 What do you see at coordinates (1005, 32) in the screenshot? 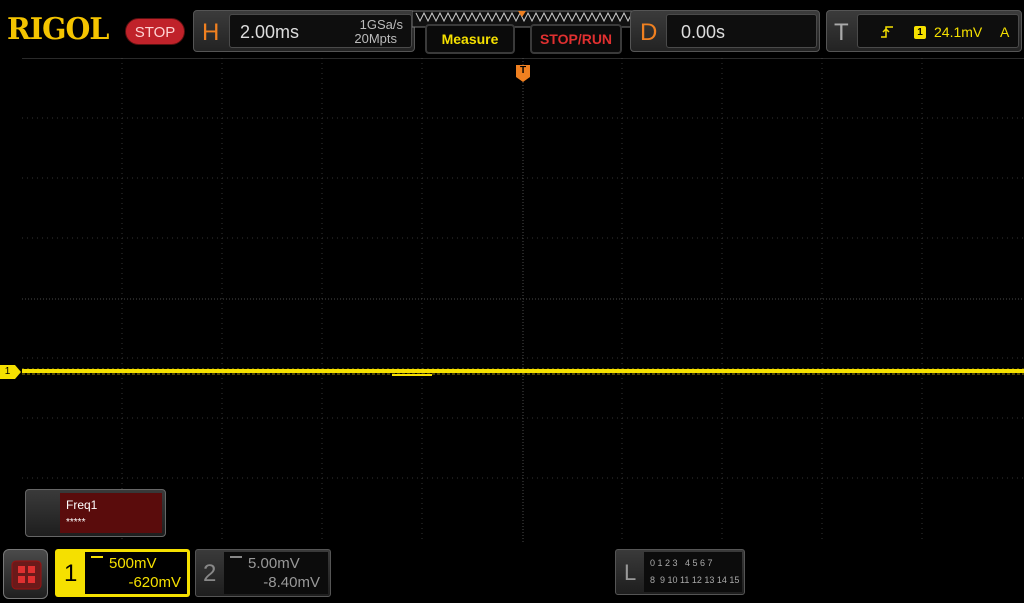
I see `trigger-mode: A` at bounding box center [1005, 32].